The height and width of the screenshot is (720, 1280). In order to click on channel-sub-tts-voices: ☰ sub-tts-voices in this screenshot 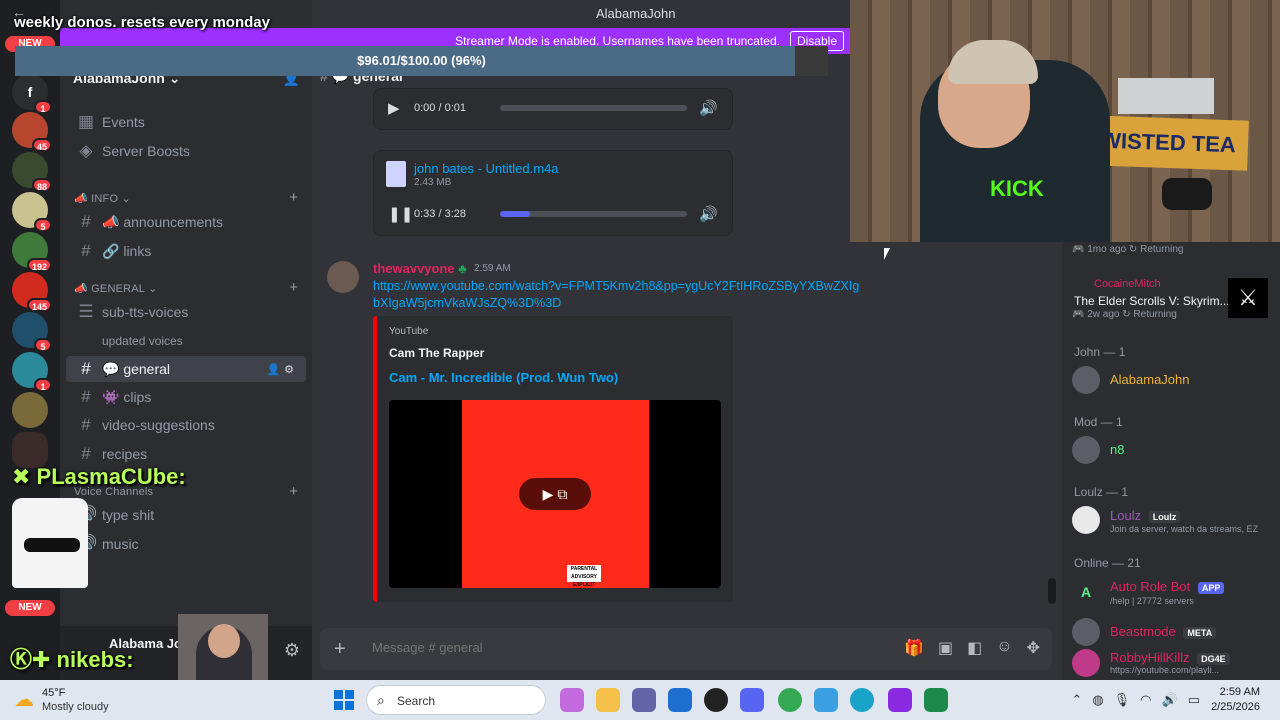, I will do `click(186, 312)`.